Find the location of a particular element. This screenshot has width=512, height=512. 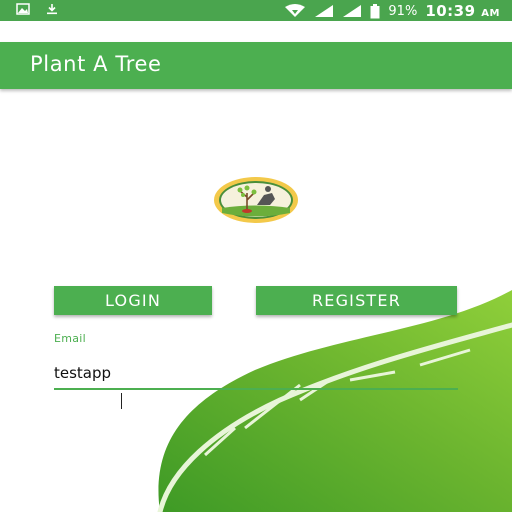

battery-icon is located at coordinates (375, 10).